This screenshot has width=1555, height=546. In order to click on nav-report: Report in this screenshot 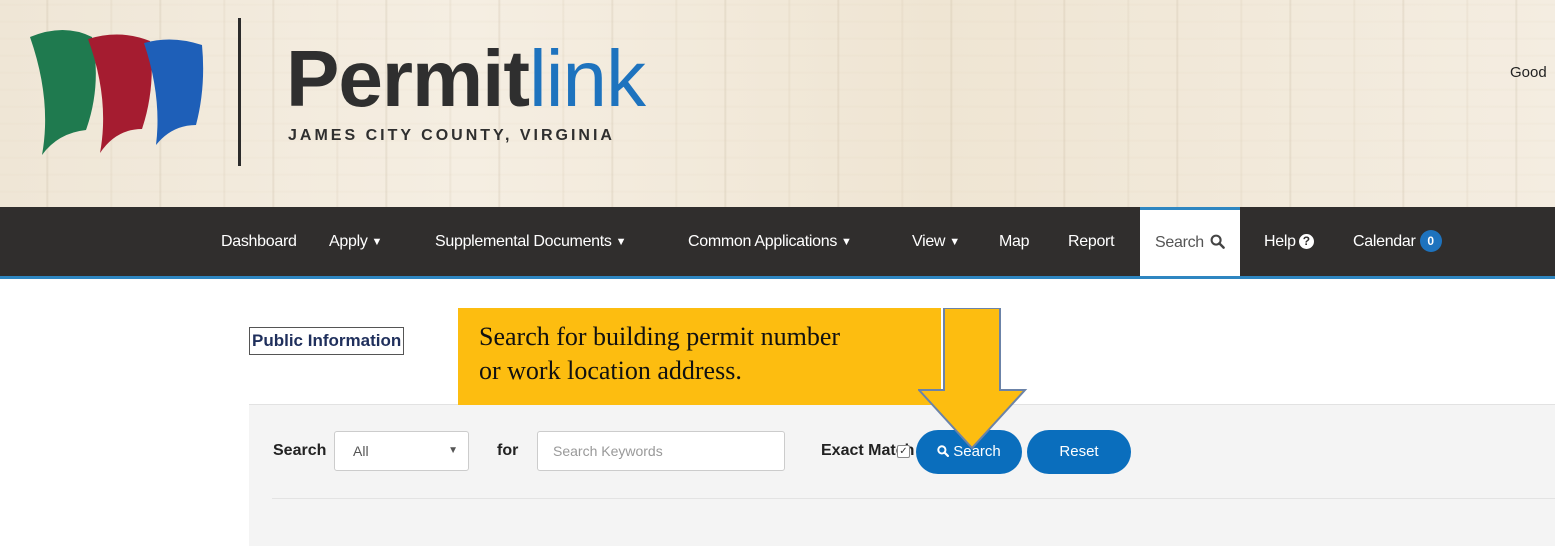, I will do `click(1091, 241)`.